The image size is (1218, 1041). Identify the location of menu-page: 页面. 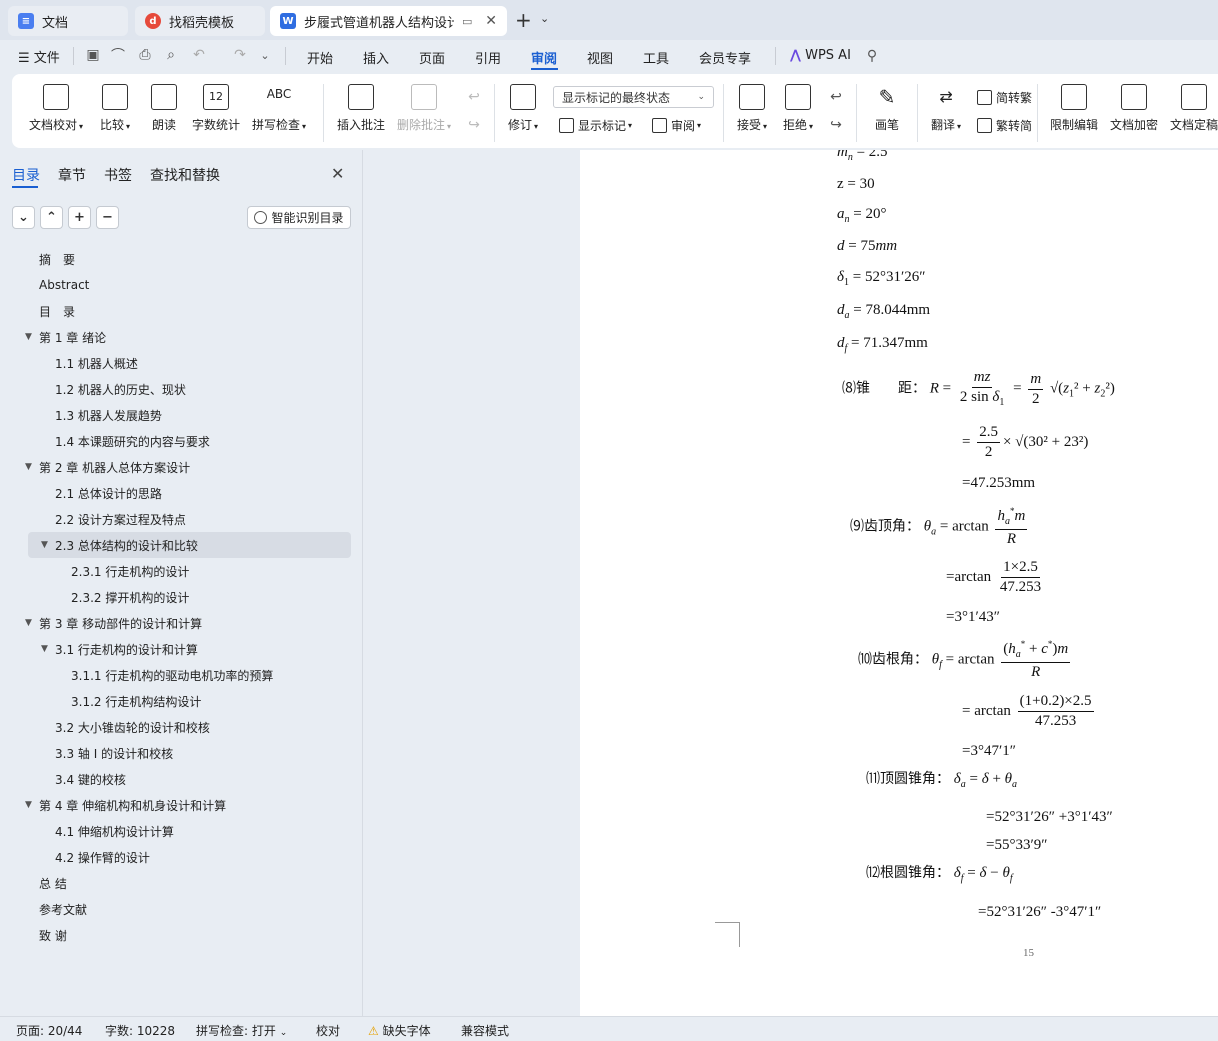
(432, 57).